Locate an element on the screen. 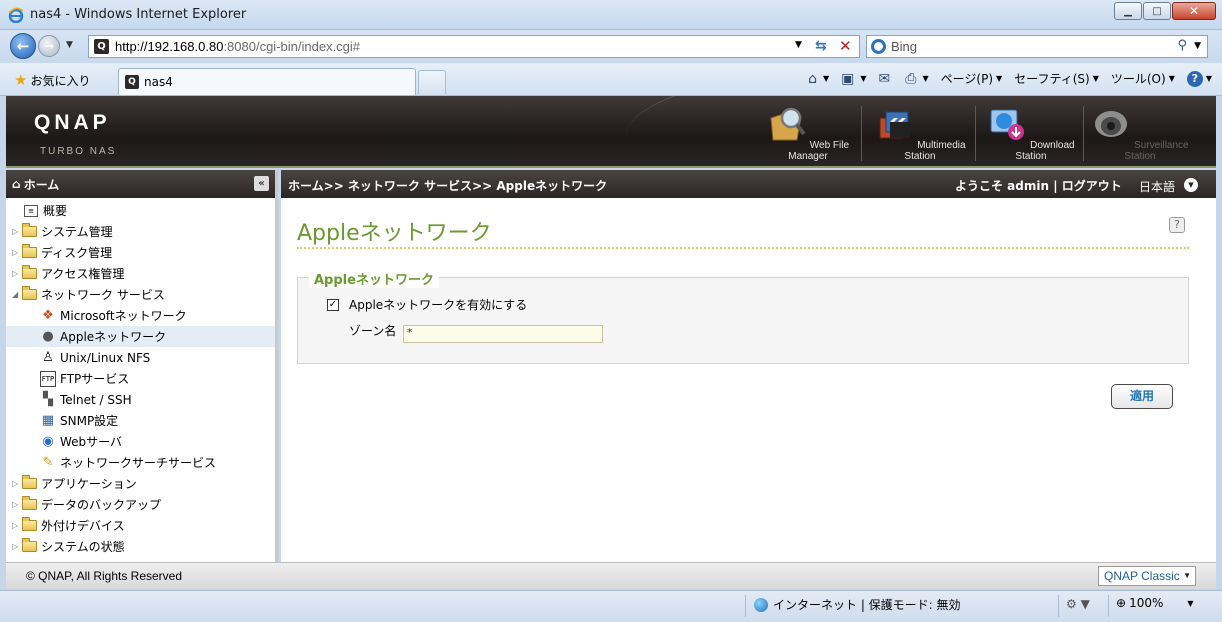 The width and height of the screenshot is (1222, 622). zoom-control: ⊕ 100% ▼ is located at coordinates (1155, 603).